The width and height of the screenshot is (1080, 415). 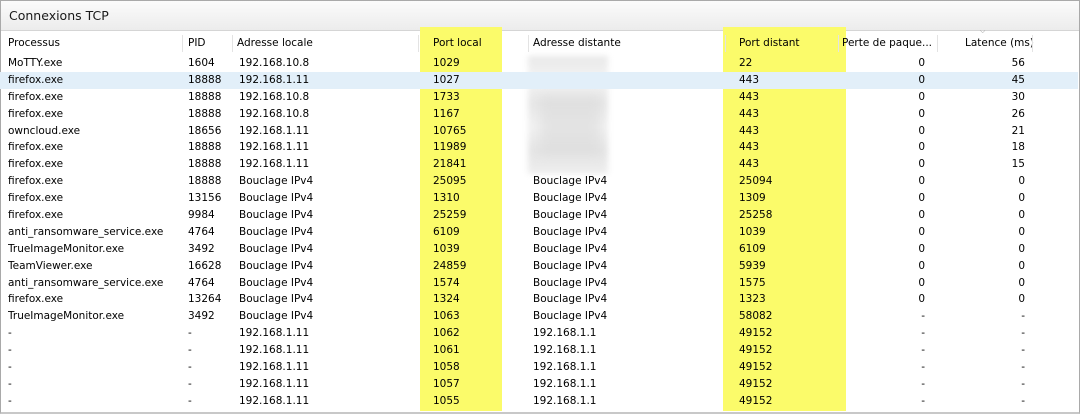 I want to click on table-row: - - 192.168.1.11 1055 192.168.1.1 49152 - -, so click(x=539, y=401).